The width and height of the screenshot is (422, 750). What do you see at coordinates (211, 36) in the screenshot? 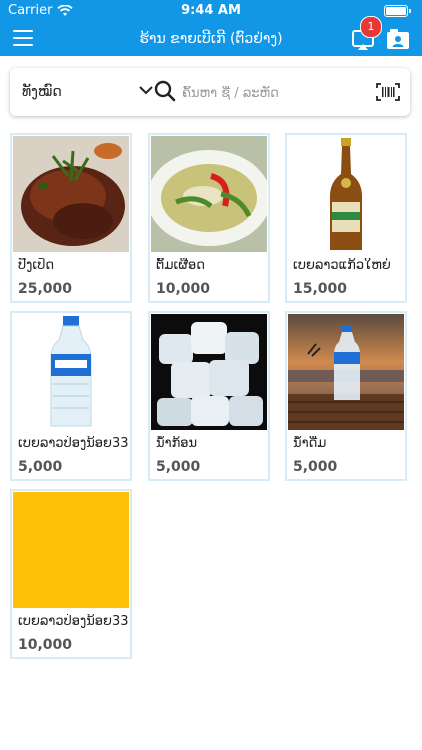
I see `nav-bar: ຮ້ານ ຂາຍເບີເກີ (ຕົວຢ່າງ) 1` at bounding box center [211, 36].